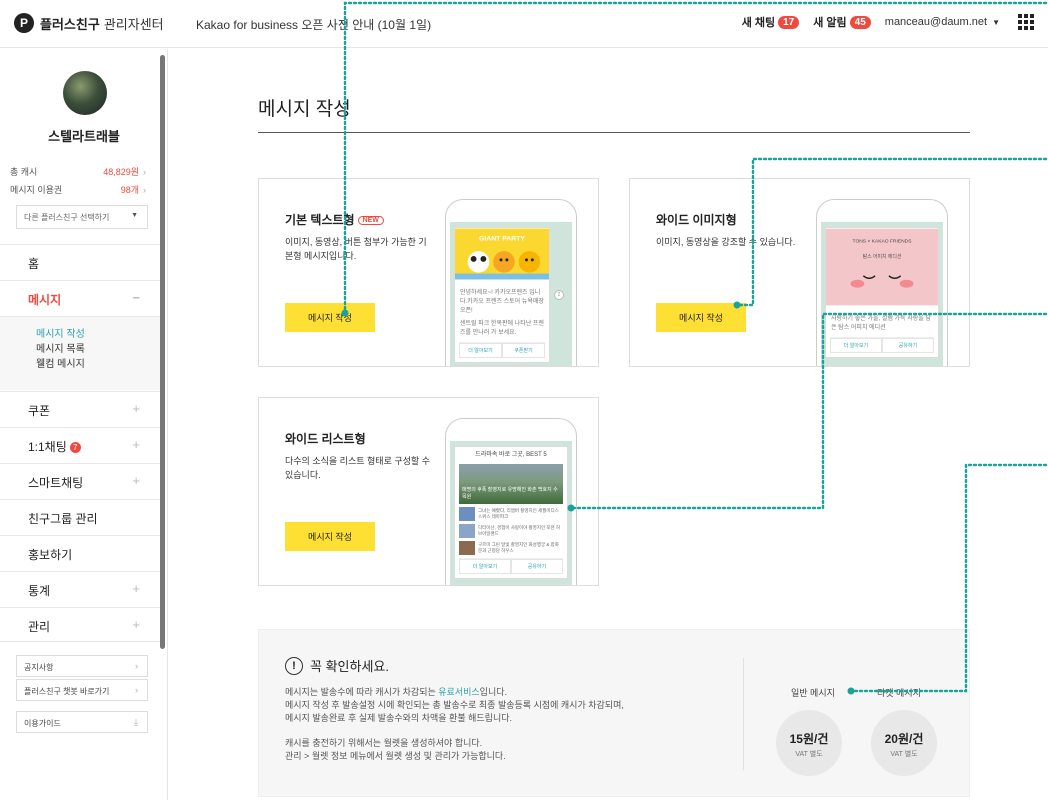 The image size is (1048, 800). I want to click on notice-text: 메시지는 발송수에 따라 캐시가 차감되는, so click(362, 692).